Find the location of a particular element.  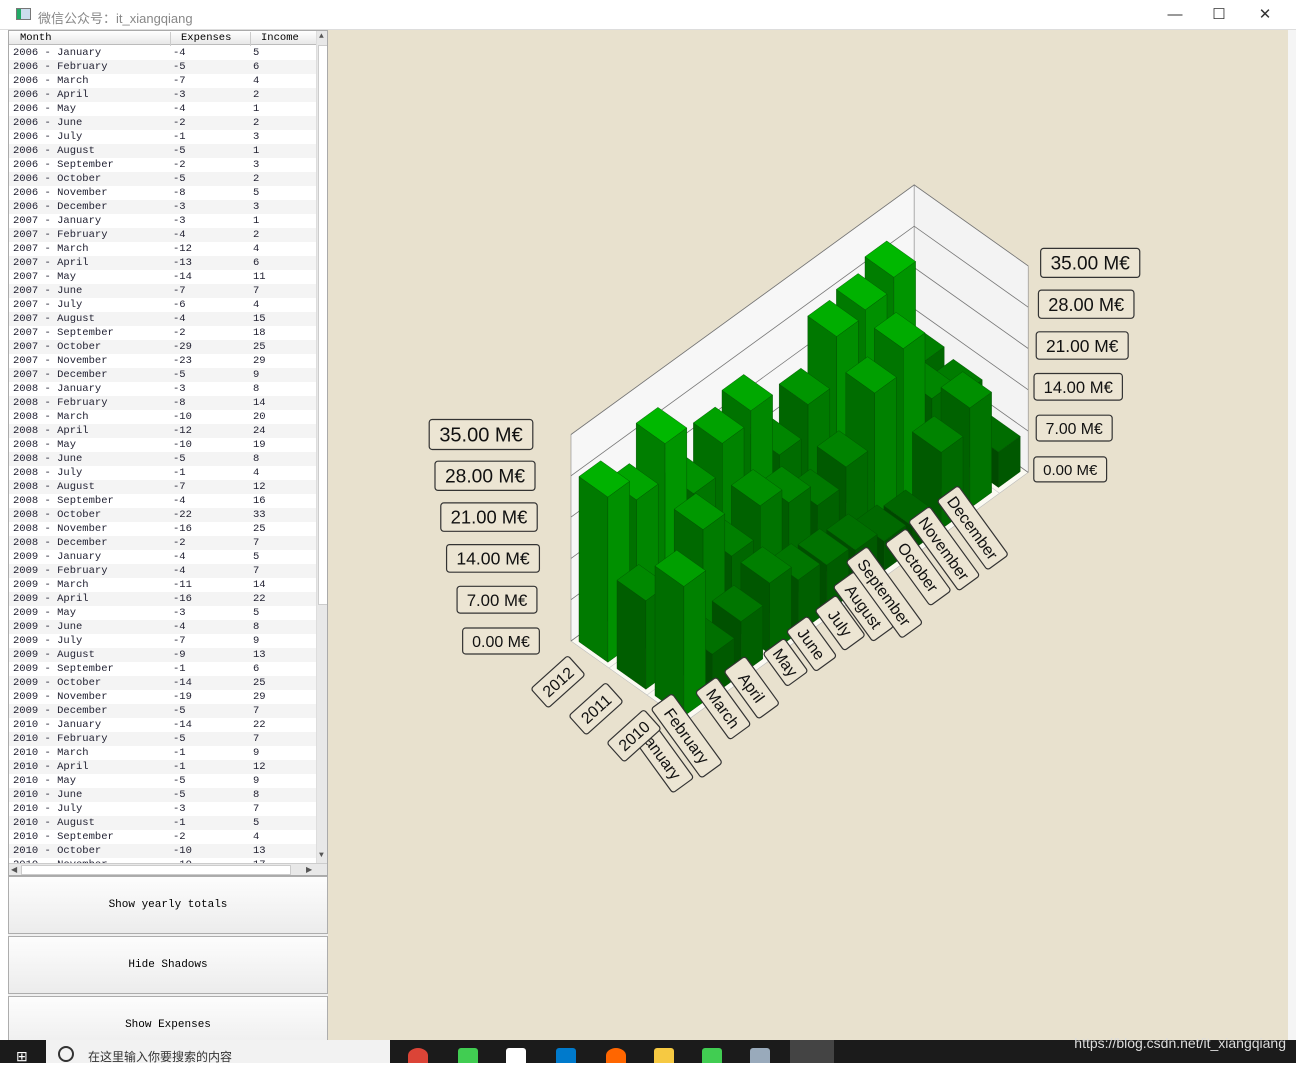

table-row: 2010 - October -10 13 is located at coordinates (162, 851).